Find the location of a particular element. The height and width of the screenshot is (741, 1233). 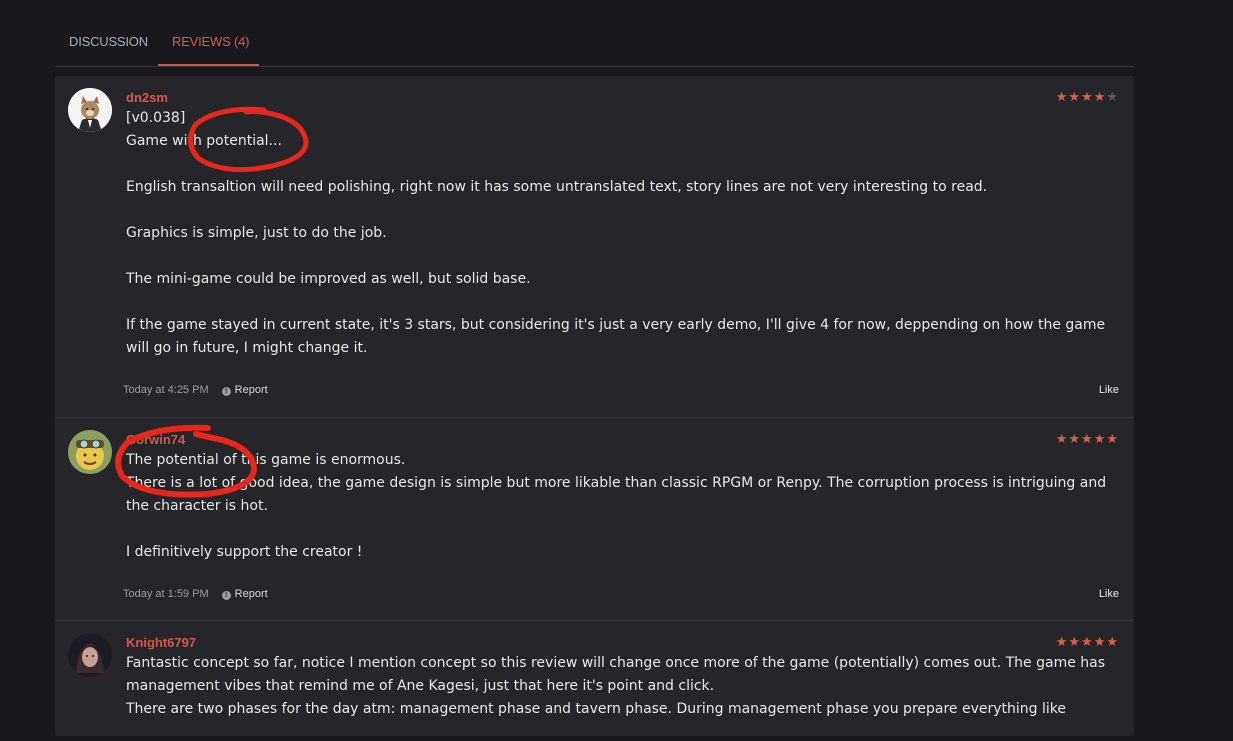

review-line: I definitively support the creator ! is located at coordinates (244, 552).